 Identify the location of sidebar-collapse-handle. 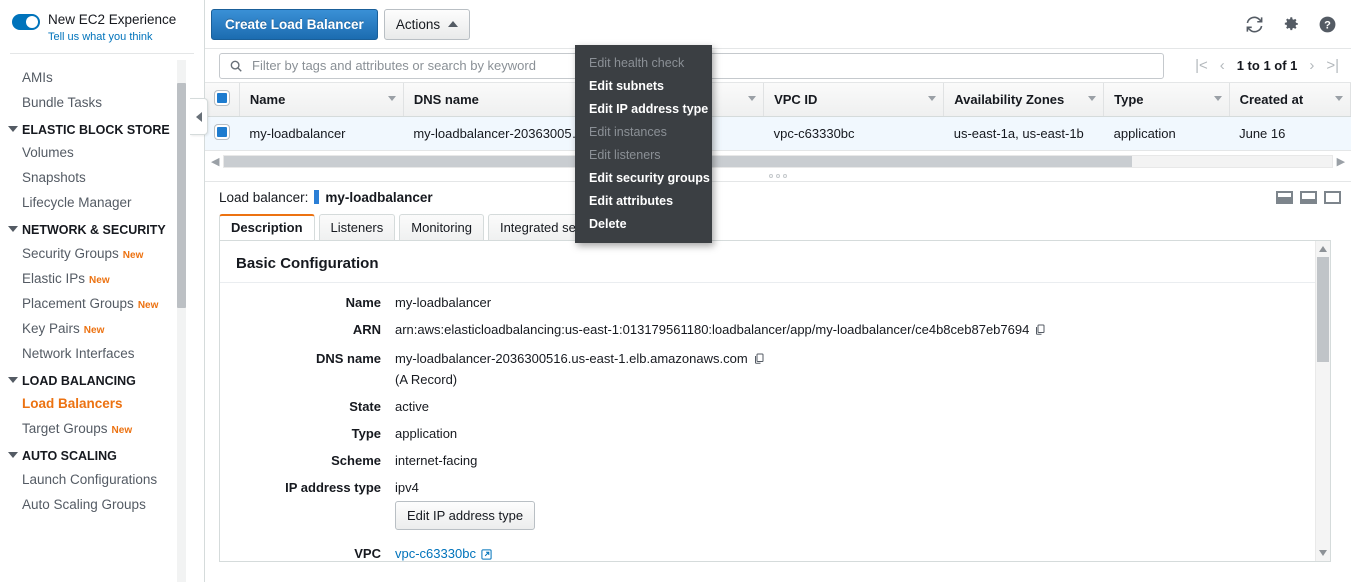
(199, 116).